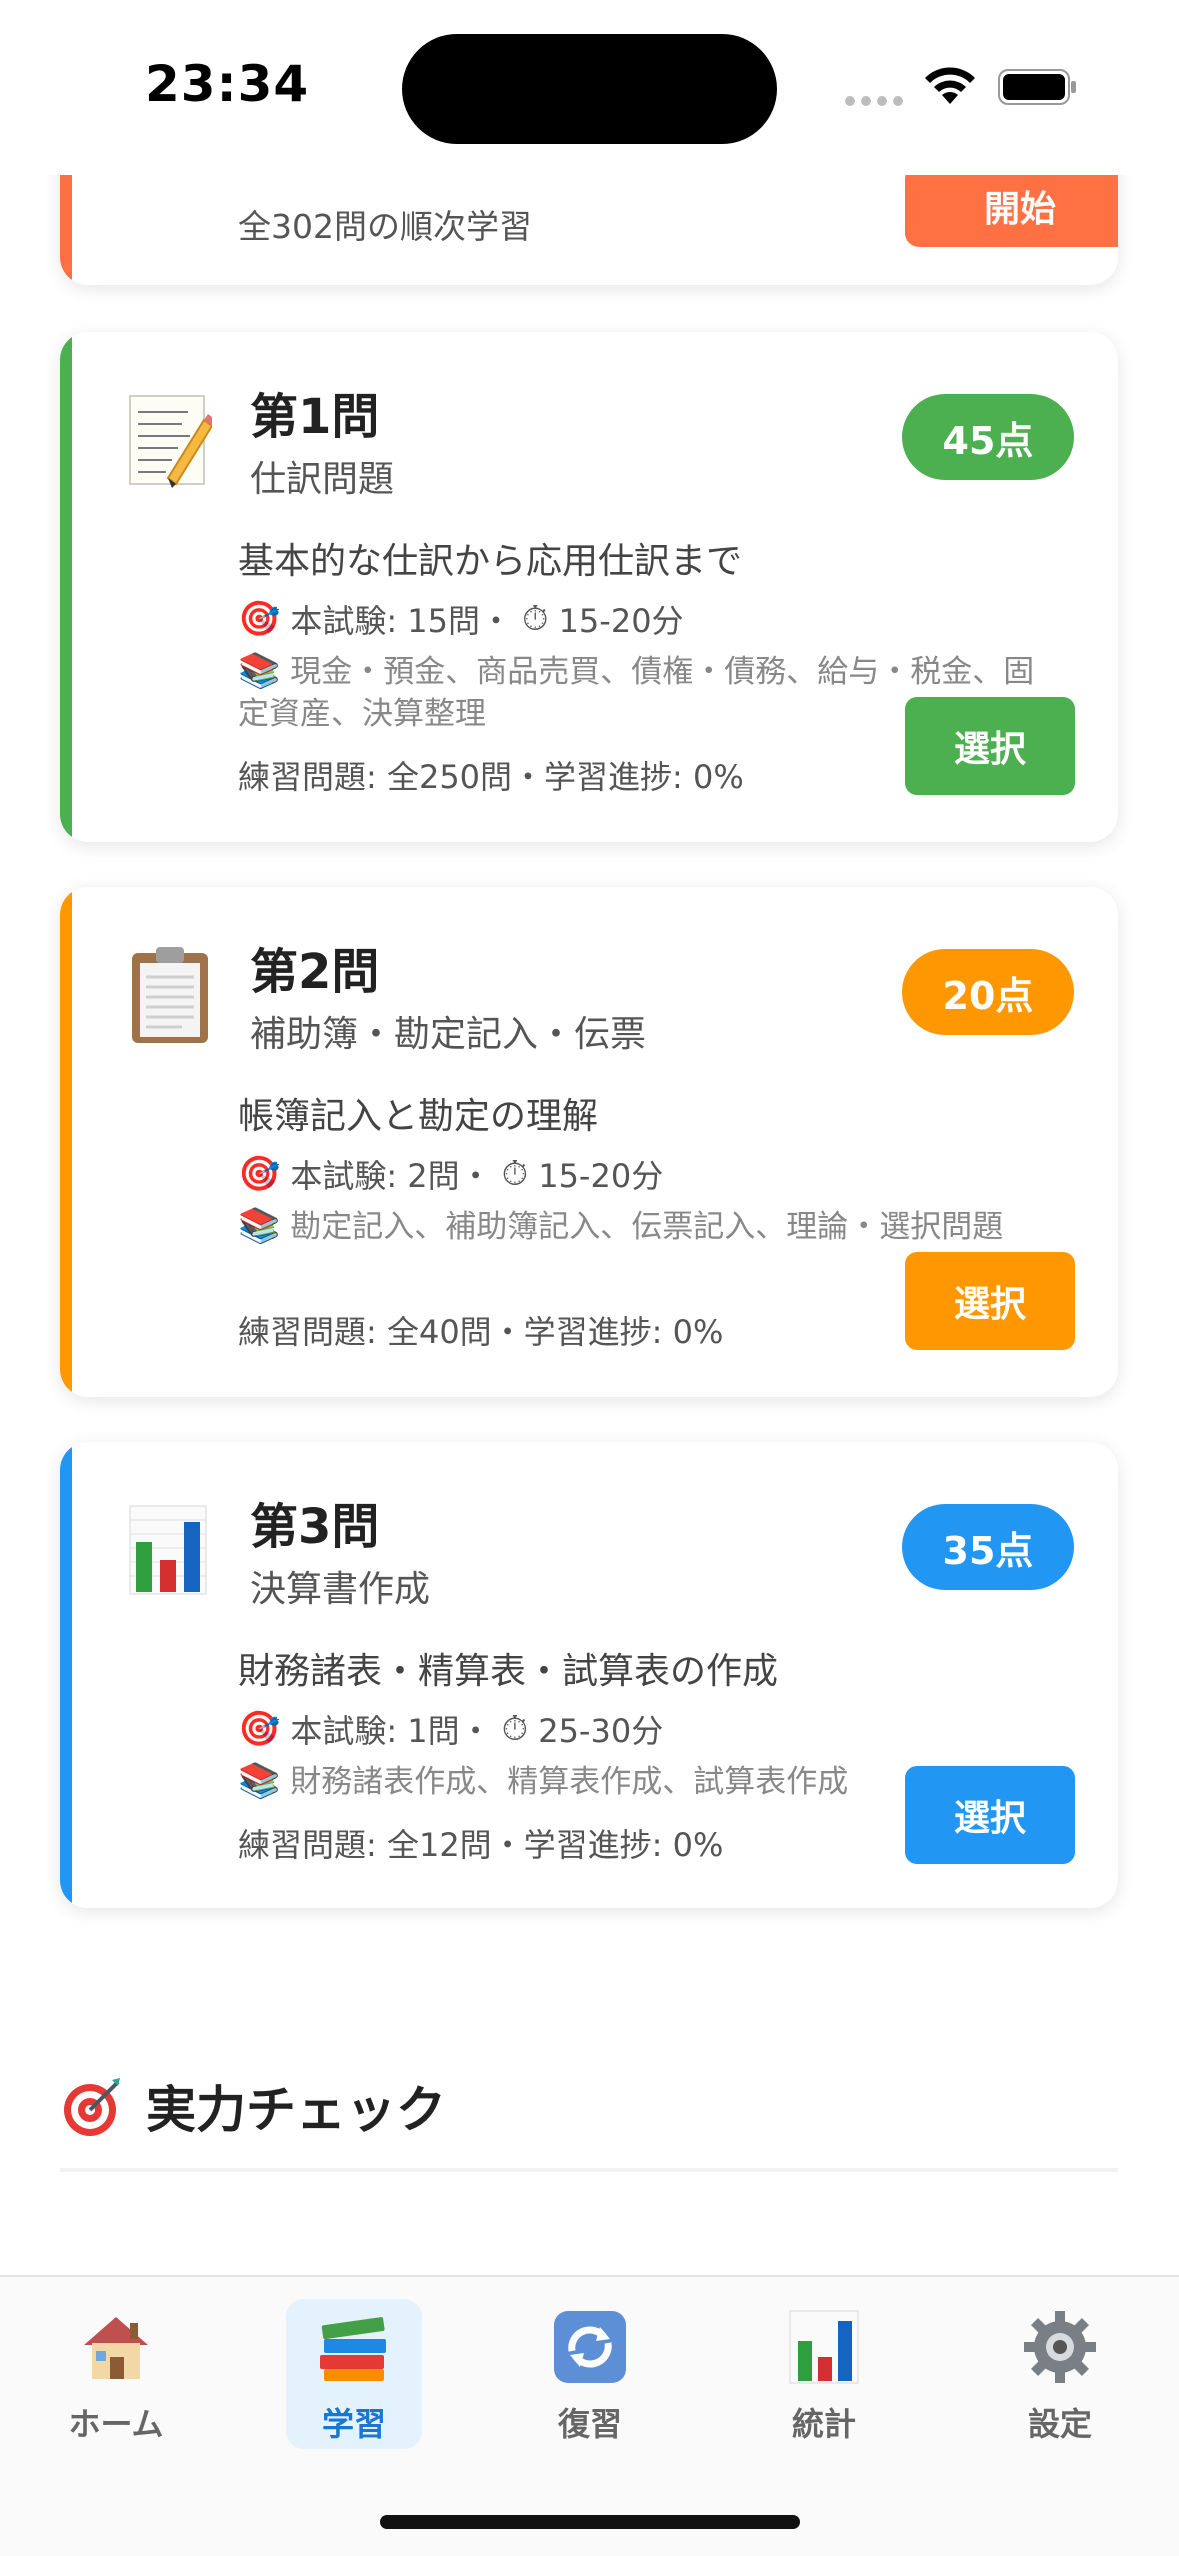 Image resolution: width=1179 pixels, height=2556 pixels. I want to click on points-badge: 35点, so click(988, 1547).